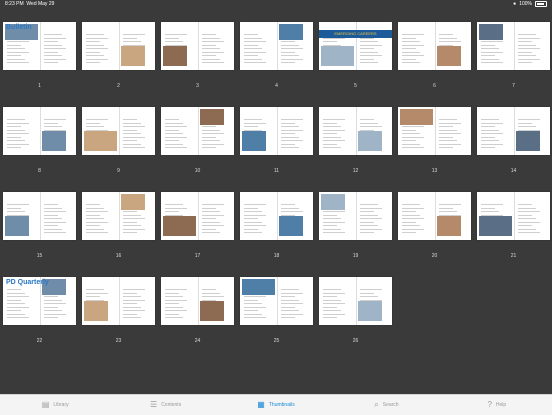 The image size is (552, 415). What do you see at coordinates (197, 171) in the screenshot?
I see `page-number: 10` at bounding box center [197, 171].